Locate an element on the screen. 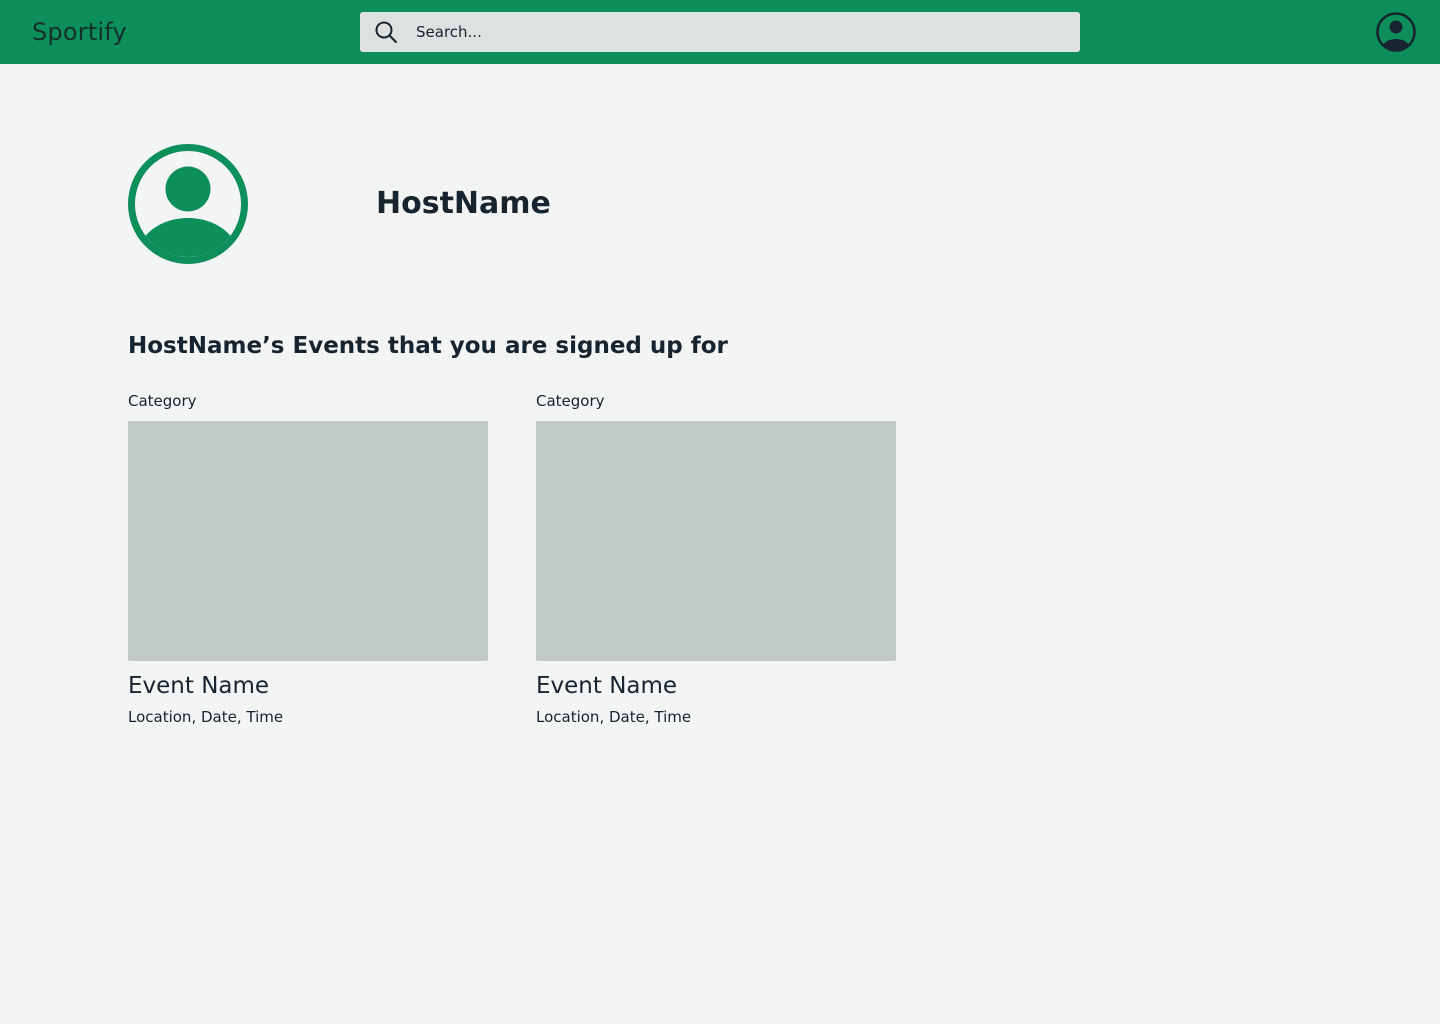 Image resolution: width=1440 pixels, height=1024 pixels. user-avatar-icon is located at coordinates (188, 204).